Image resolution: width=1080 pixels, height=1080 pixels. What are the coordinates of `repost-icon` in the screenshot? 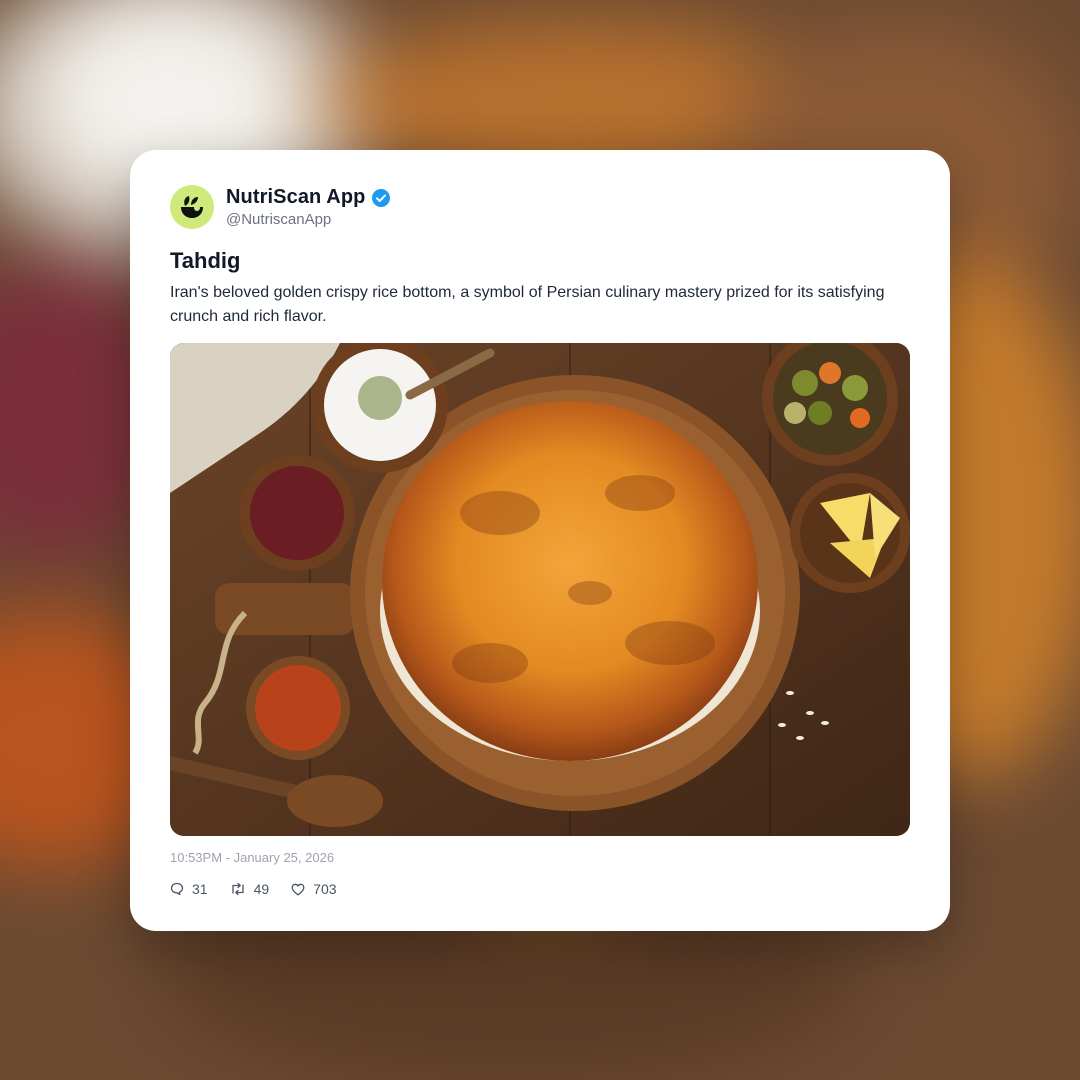 It's located at (237, 889).